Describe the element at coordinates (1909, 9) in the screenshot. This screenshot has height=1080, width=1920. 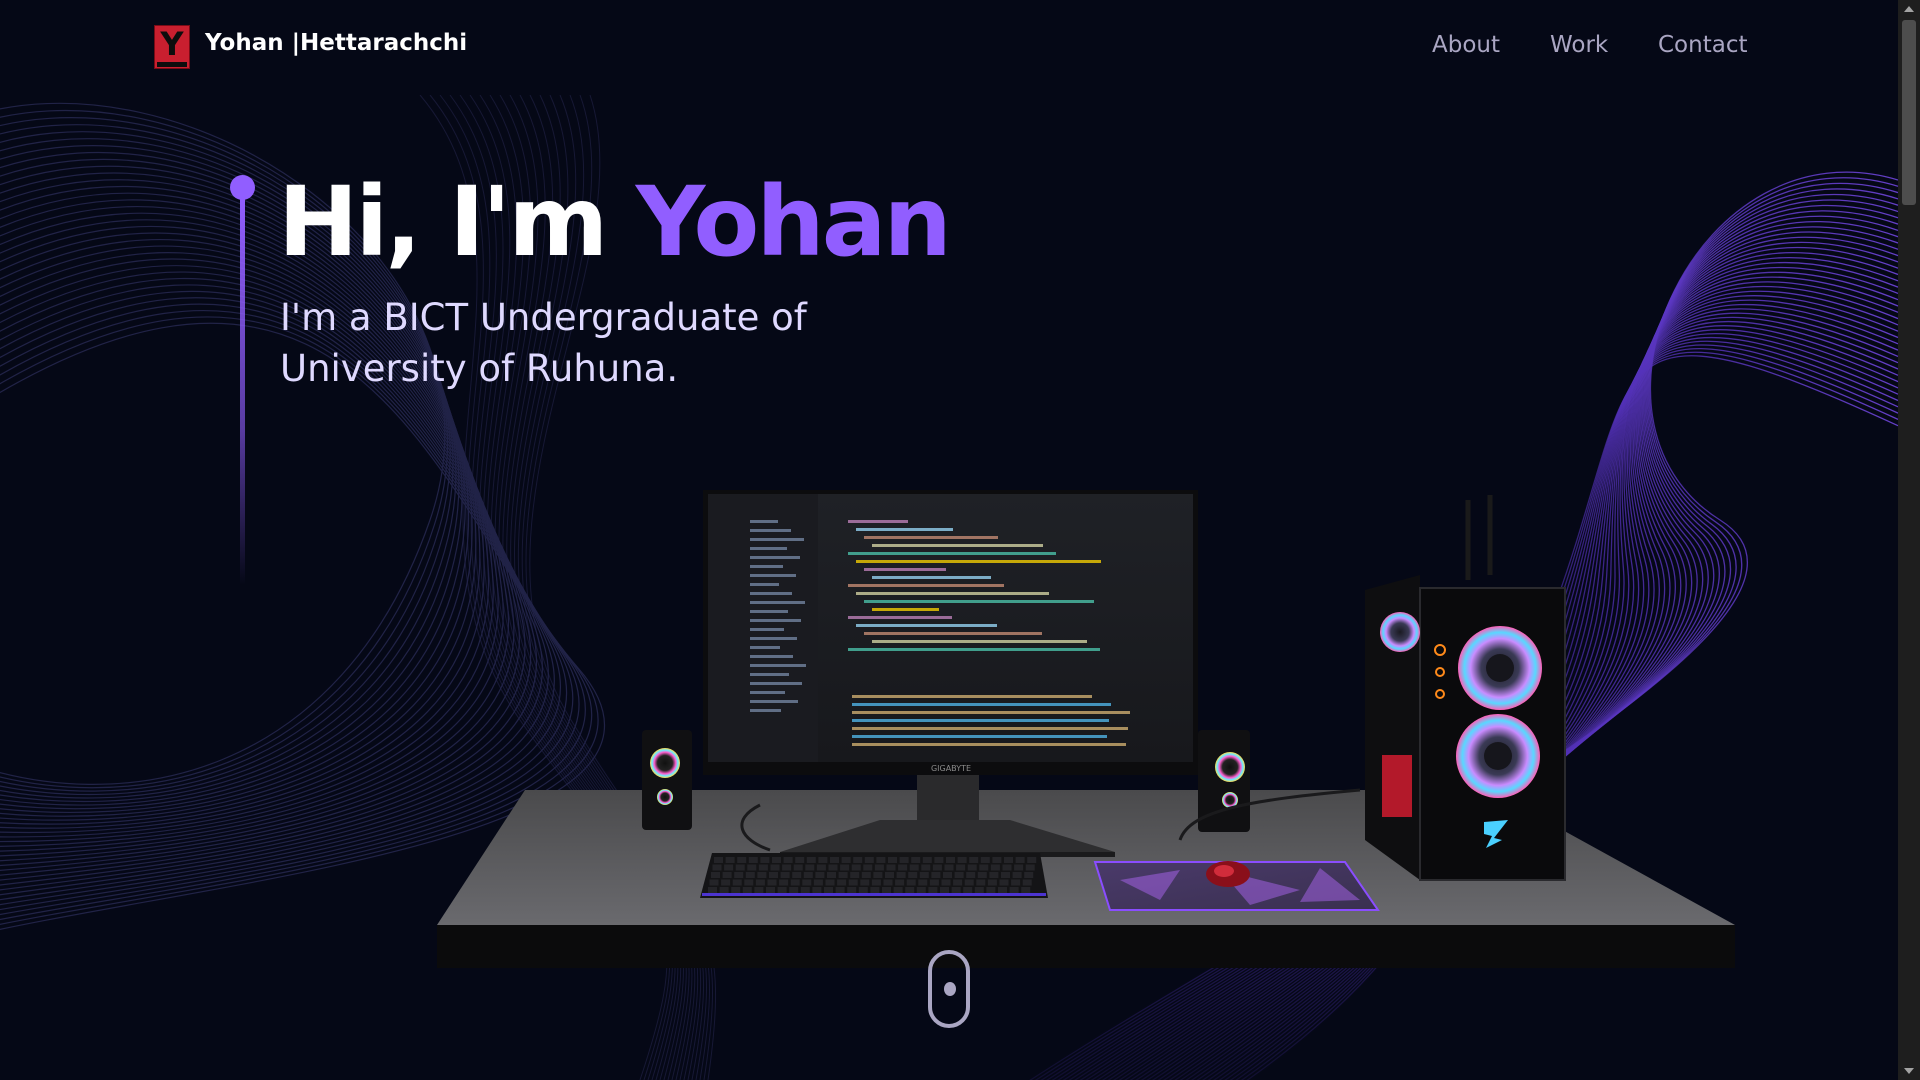
I see `scroll-up-arrow-icon` at that location.